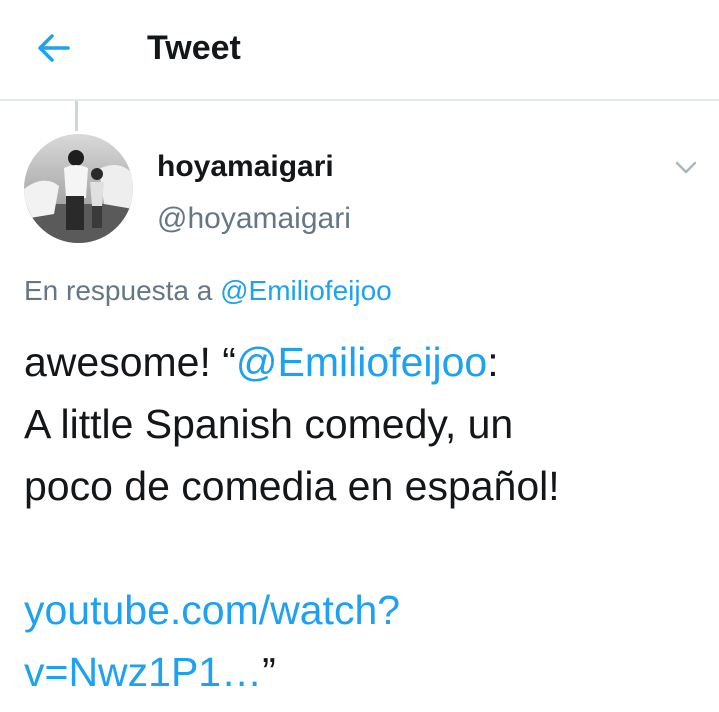 Image resolution: width=719 pixels, height=712 pixels. Describe the element at coordinates (76, 116) in the screenshot. I see `thread-connector-line` at that location.